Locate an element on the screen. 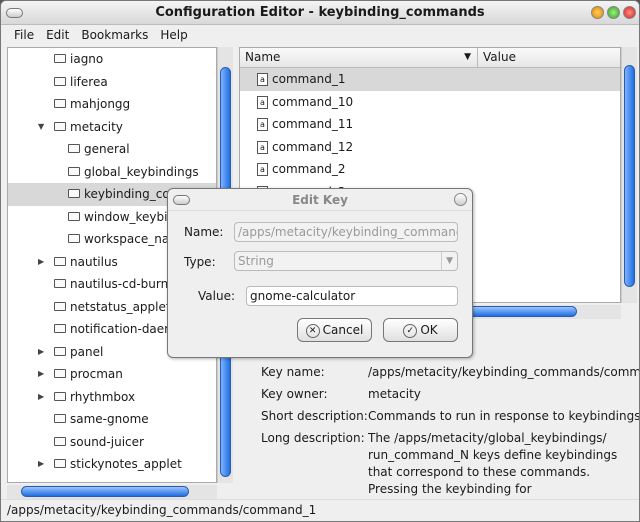 The height and width of the screenshot is (522, 640). key-owner-value: metacity is located at coordinates (394, 394).